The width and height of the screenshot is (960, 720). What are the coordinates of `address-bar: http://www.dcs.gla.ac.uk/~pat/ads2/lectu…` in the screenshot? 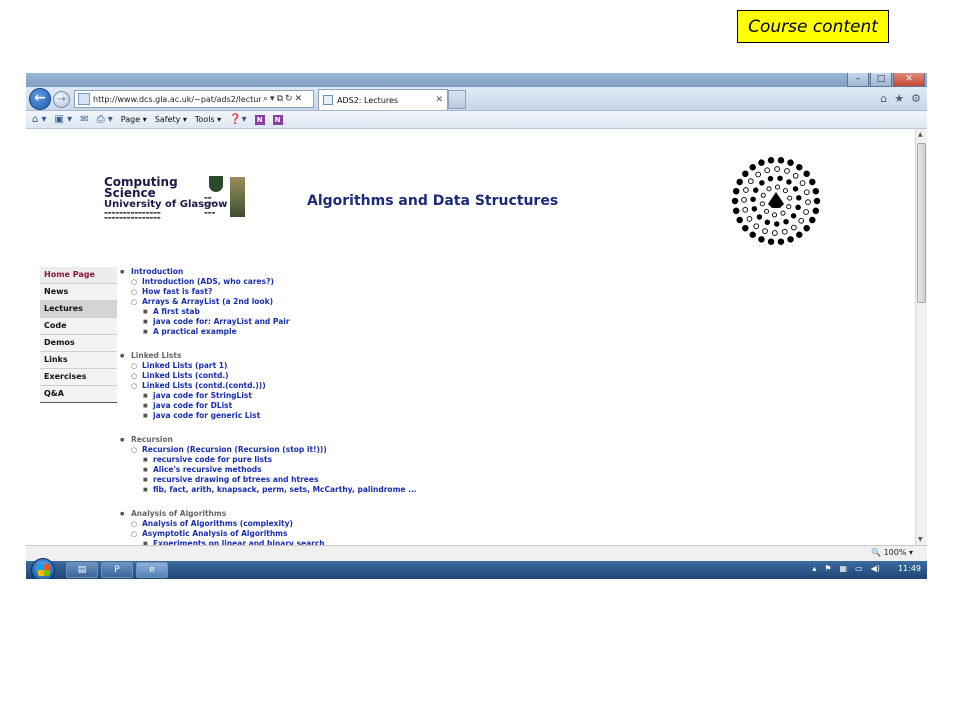 It's located at (194, 99).